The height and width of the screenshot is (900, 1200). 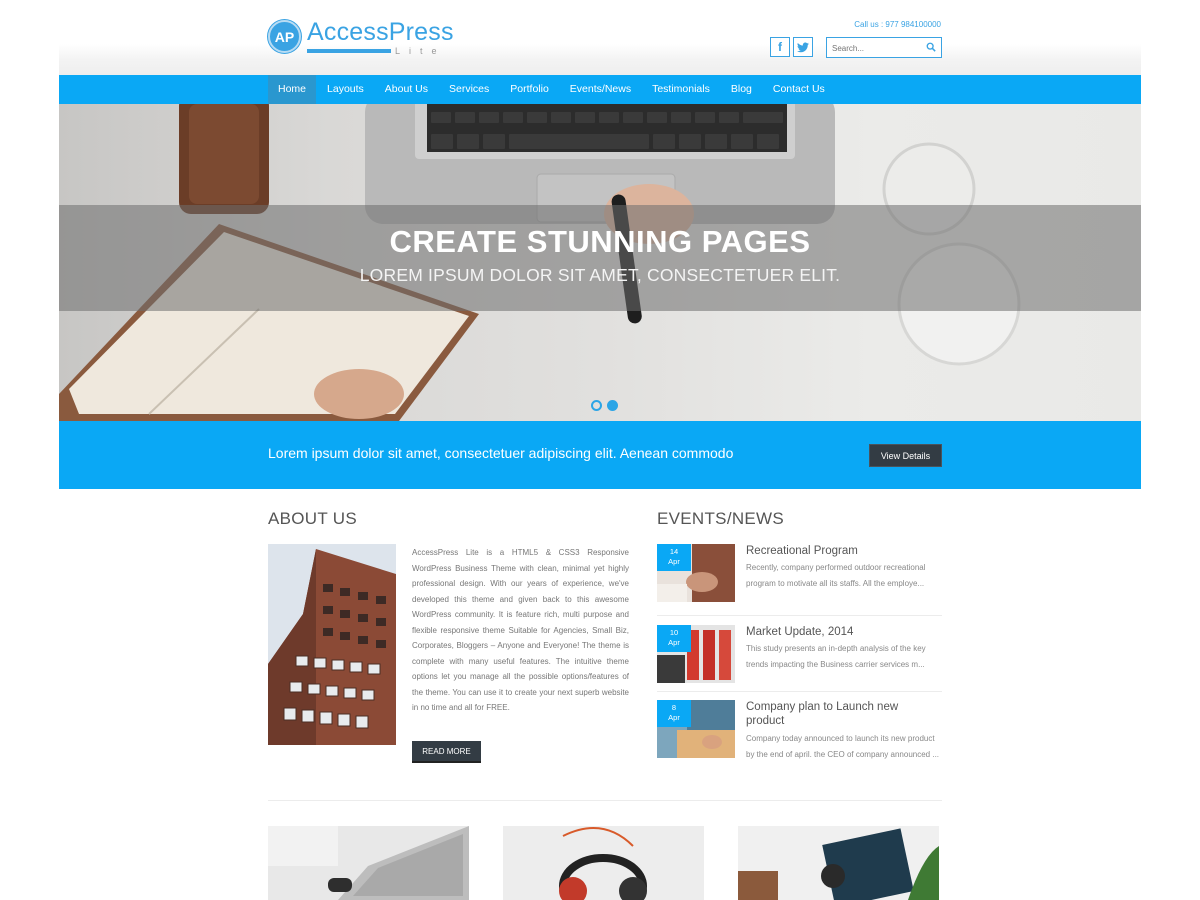 I want to click on search-icon, so click(x=931, y=47).